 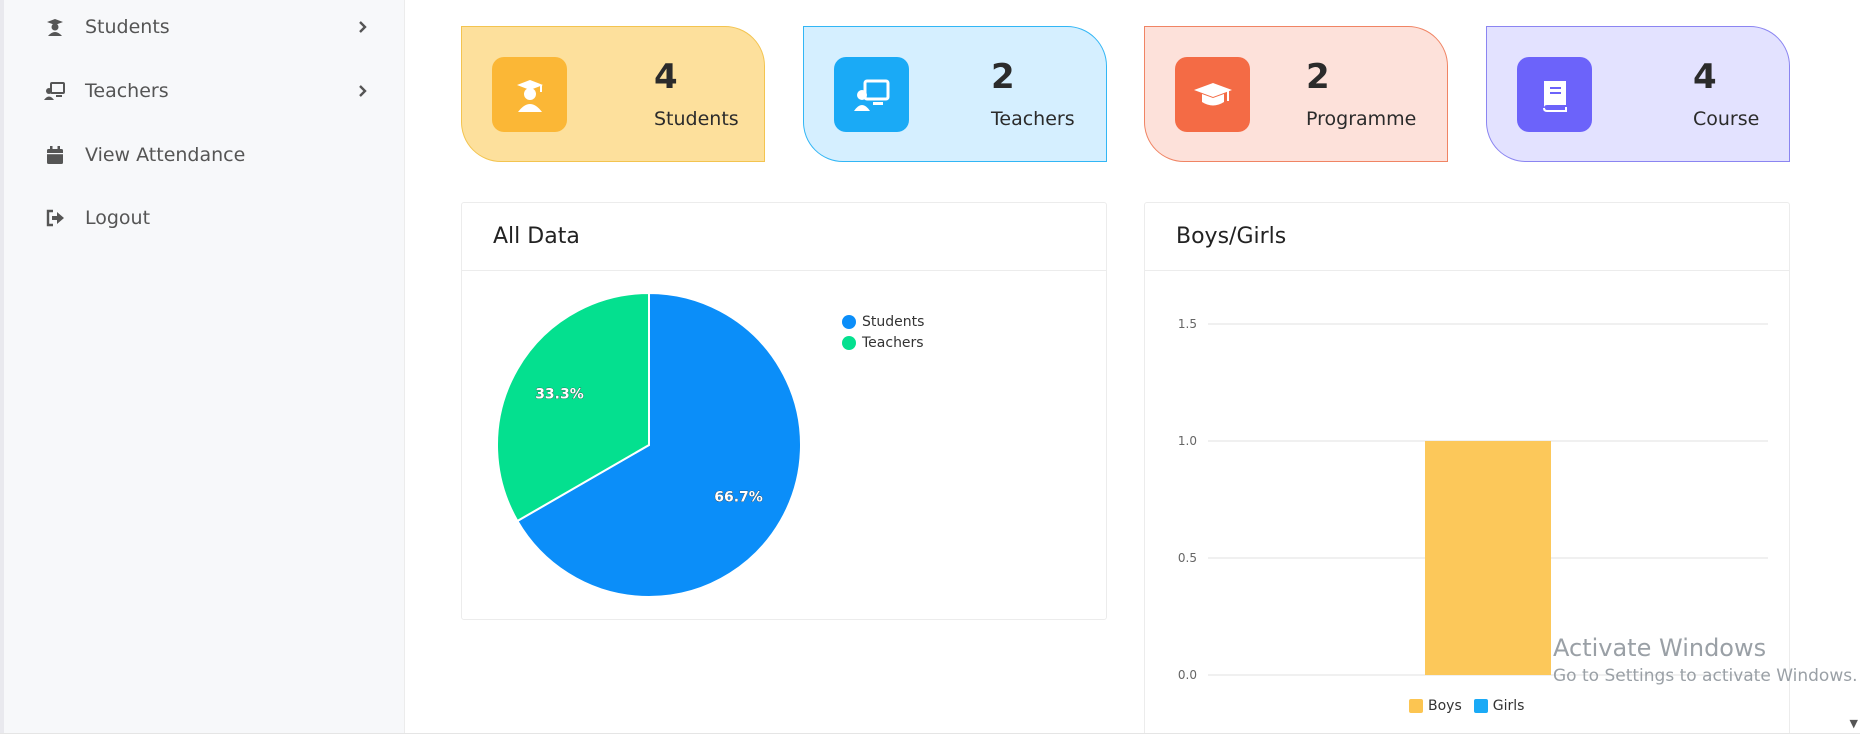 What do you see at coordinates (1445, 706) in the screenshot?
I see `legend-label: Boys` at bounding box center [1445, 706].